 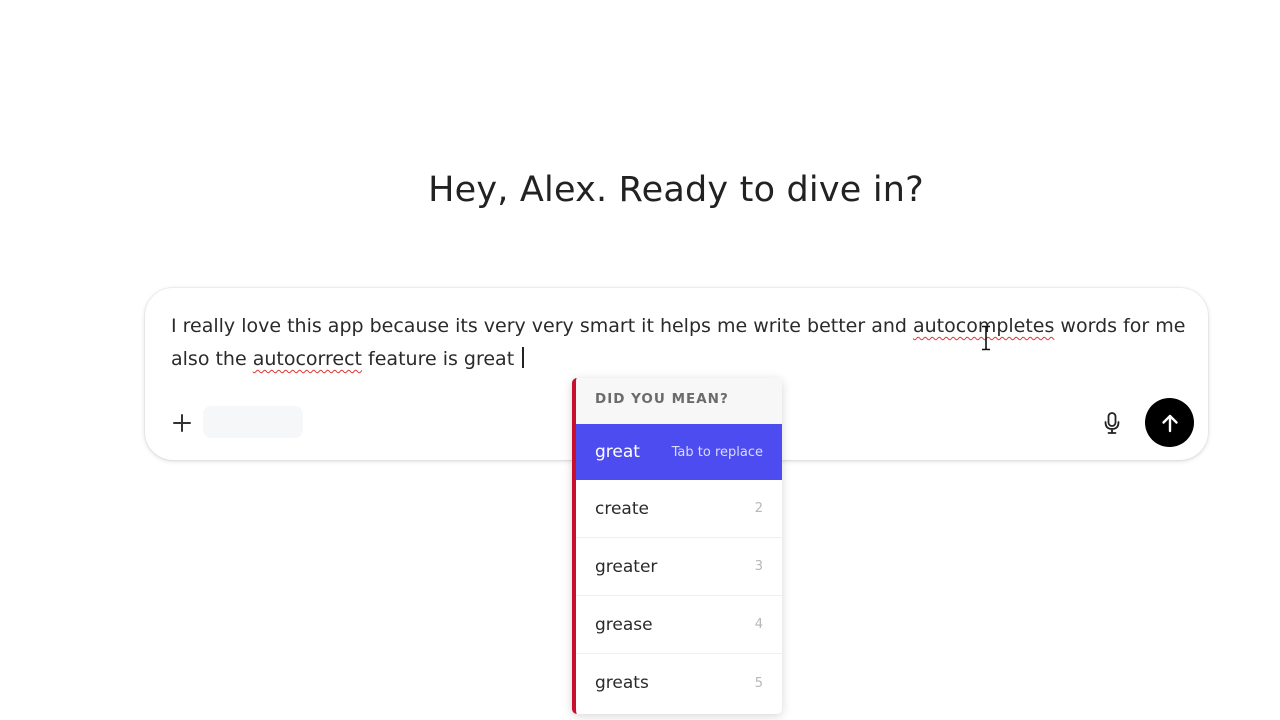 I want to click on plus-icon, so click(x=182, y=423).